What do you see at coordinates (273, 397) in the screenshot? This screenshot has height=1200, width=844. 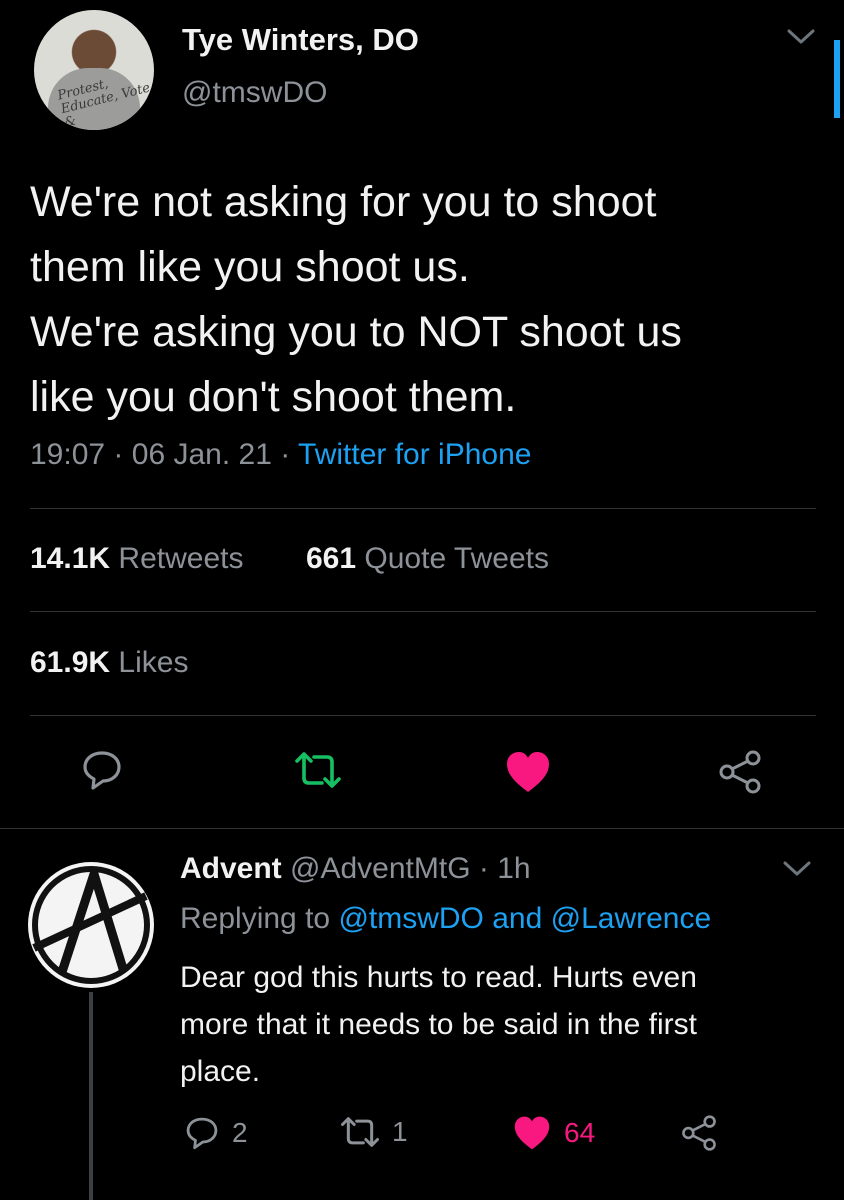 I see `tweet-line: like you don't shoot them.` at bounding box center [273, 397].